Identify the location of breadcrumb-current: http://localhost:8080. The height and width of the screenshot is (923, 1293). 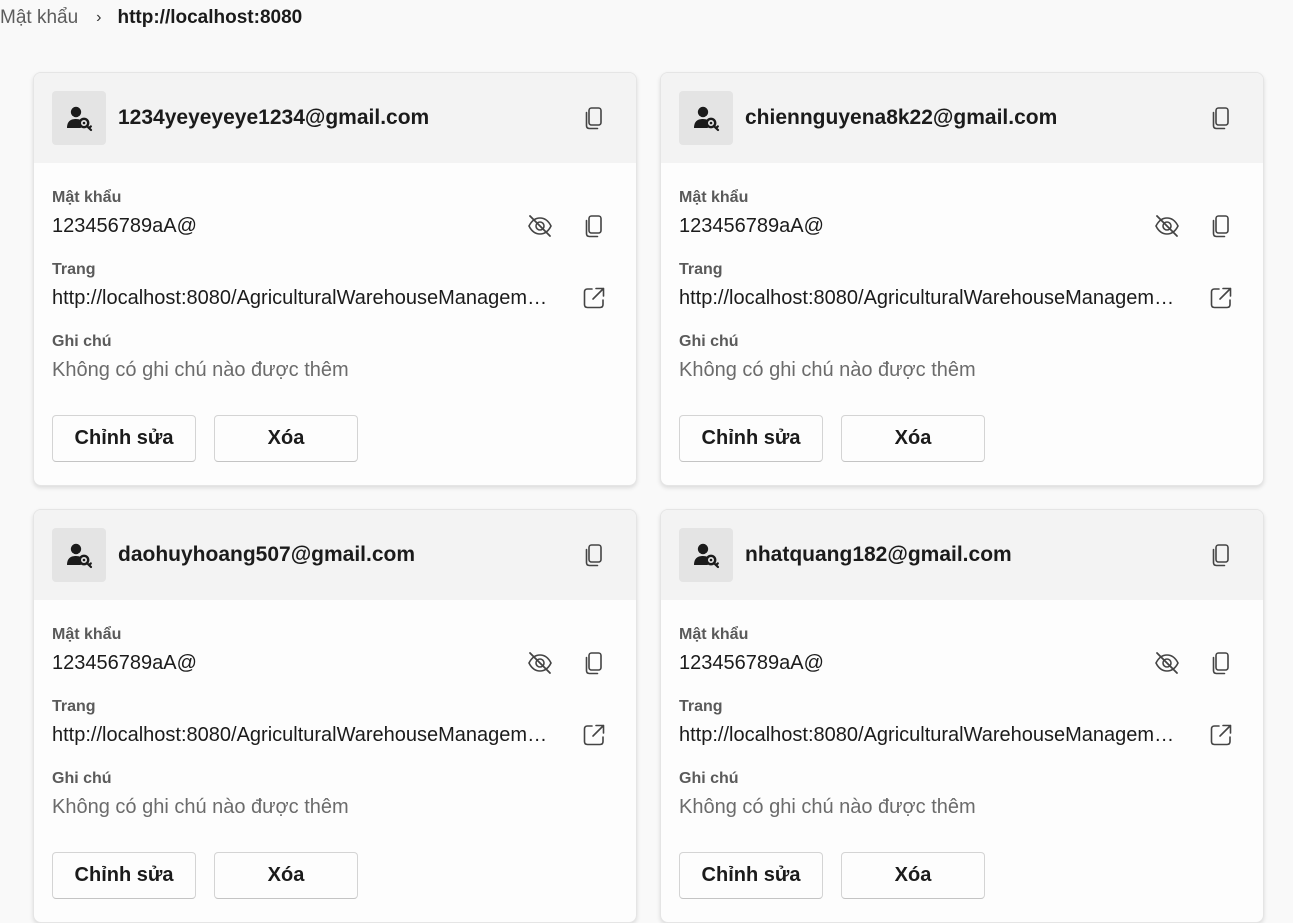
(210, 17).